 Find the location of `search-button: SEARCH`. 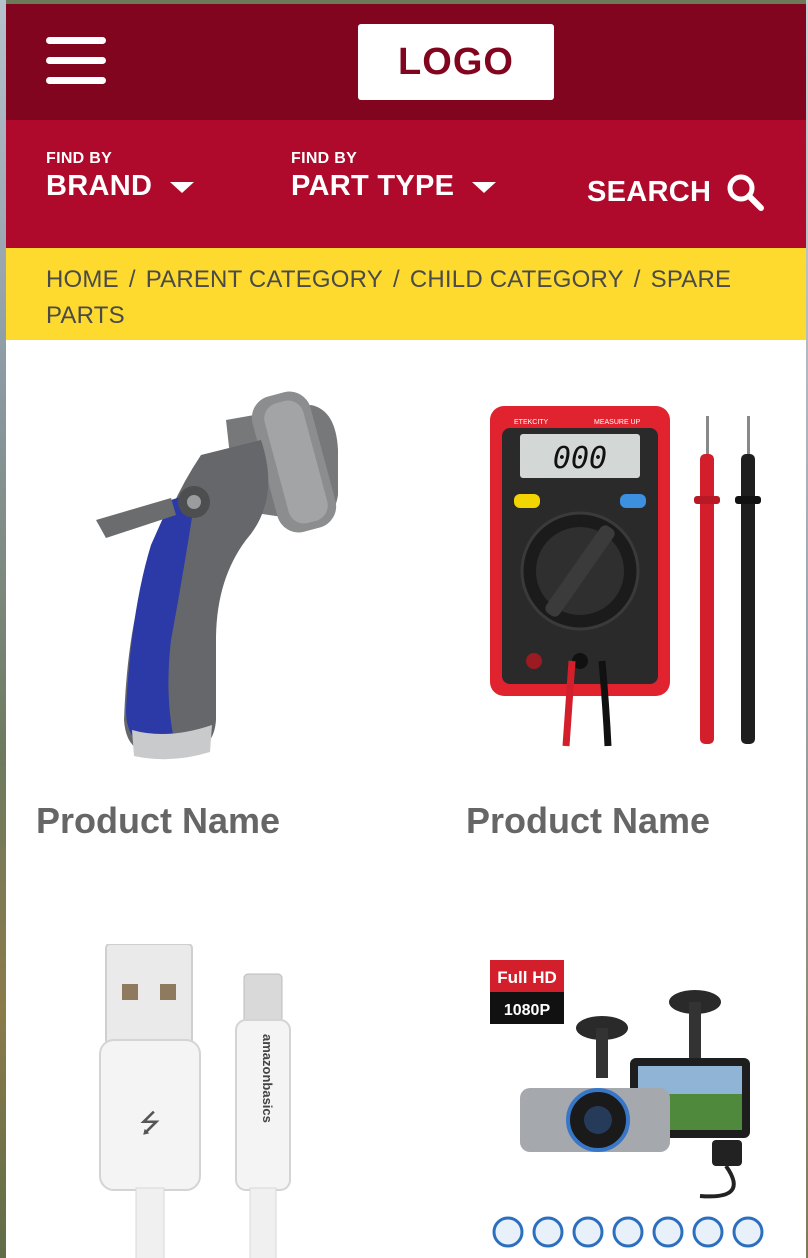

search-button: SEARCH is located at coordinates (676, 192).